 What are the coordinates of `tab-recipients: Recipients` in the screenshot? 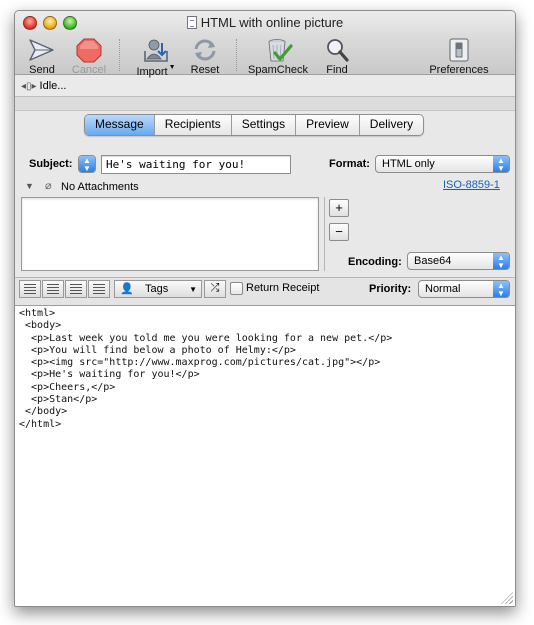 It's located at (192, 125).